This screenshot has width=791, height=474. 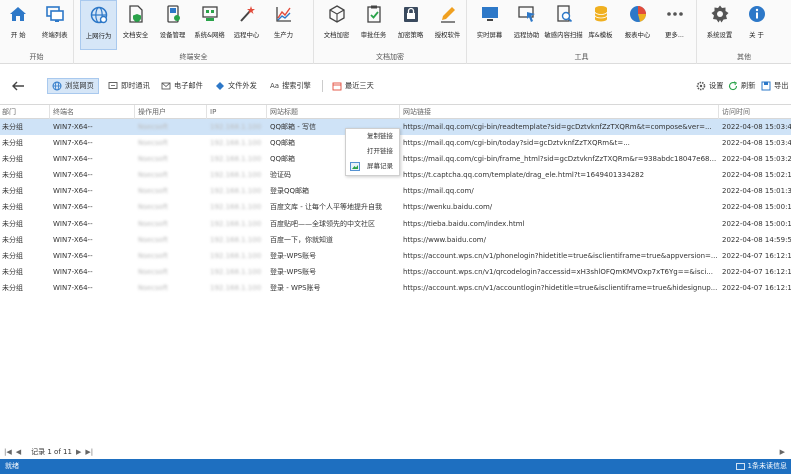 What do you see at coordinates (756, 223) in the screenshot?
I see `visit-time-cell: 2022-04-08 15:00:12` at bounding box center [756, 223].